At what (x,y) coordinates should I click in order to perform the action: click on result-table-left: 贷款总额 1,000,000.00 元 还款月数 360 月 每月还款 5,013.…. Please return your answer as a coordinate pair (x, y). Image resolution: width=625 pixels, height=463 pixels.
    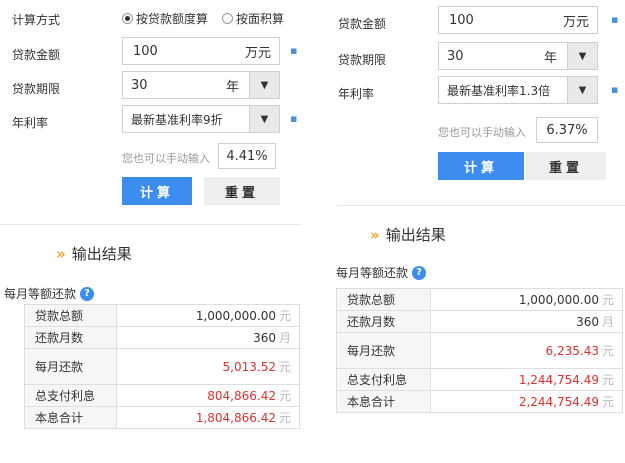
    Looking at the image, I should click on (162, 366).